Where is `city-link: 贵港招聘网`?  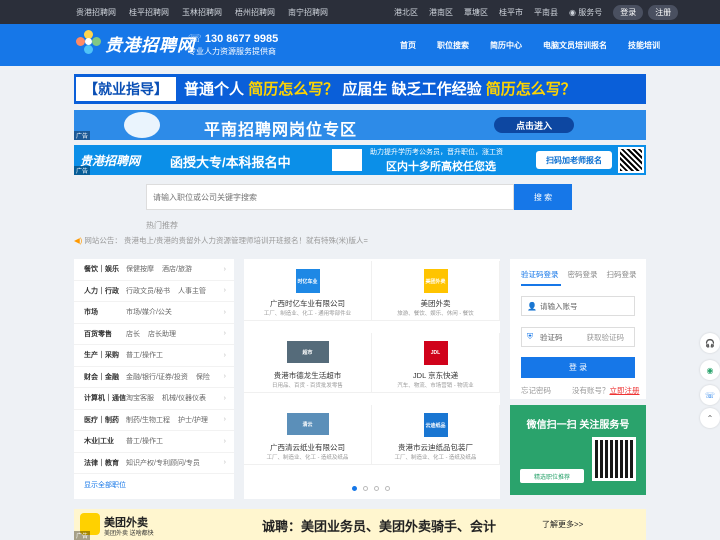
city-link: 贵港招聘网 is located at coordinates (96, 12).